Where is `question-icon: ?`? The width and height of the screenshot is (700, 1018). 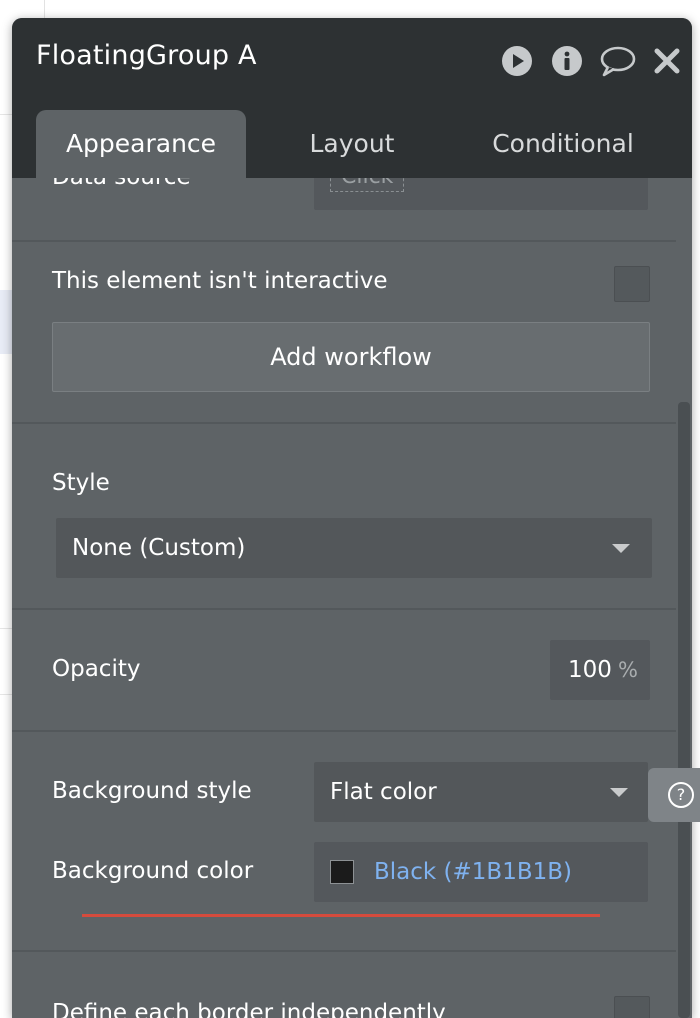 question-icon: ? is located at coordinates (681, 795).